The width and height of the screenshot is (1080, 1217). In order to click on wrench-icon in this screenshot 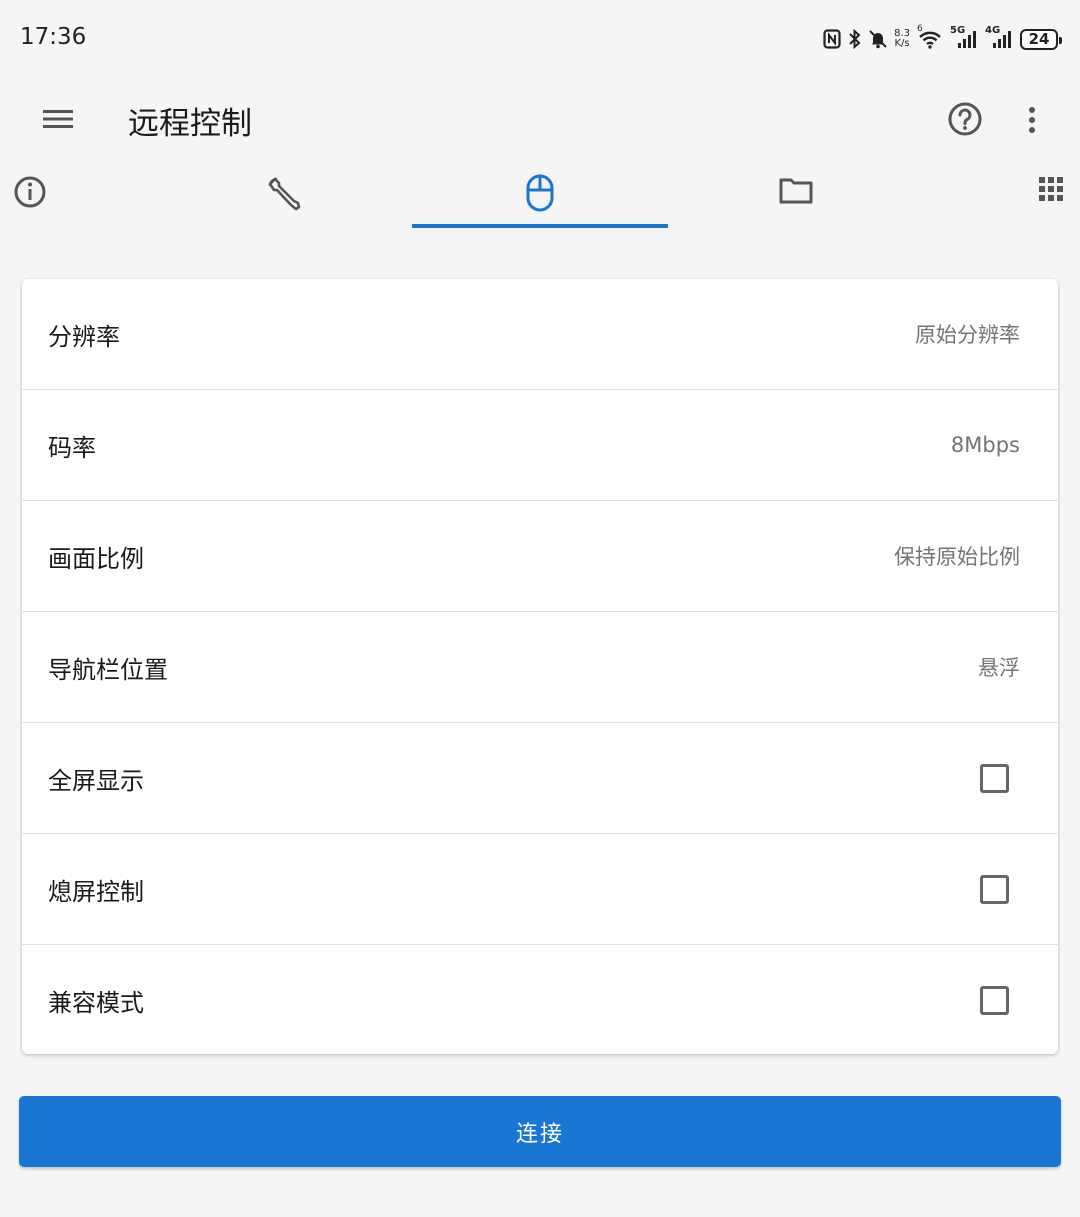, I will do `click(284, 194)`.